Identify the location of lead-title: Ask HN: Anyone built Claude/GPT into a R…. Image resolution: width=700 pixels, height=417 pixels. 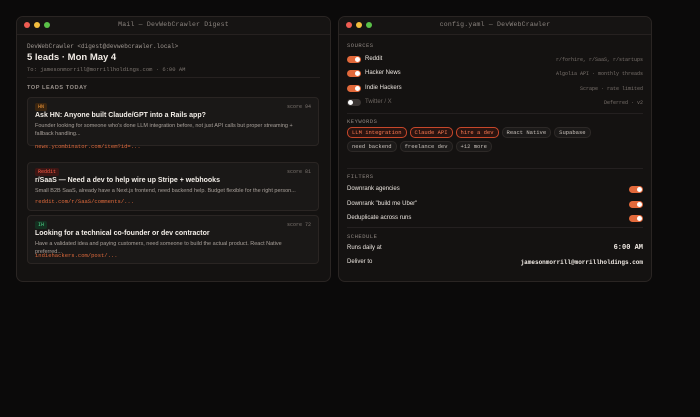
(120, 115).